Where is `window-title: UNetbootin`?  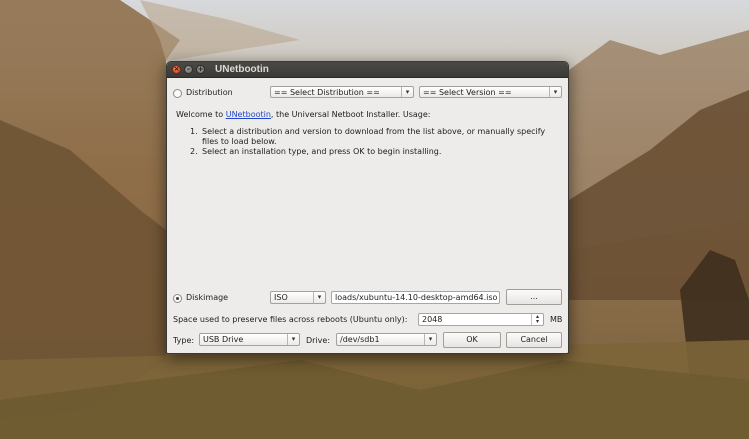 window-title: UNetbootin is located at coordinates (242, 69).